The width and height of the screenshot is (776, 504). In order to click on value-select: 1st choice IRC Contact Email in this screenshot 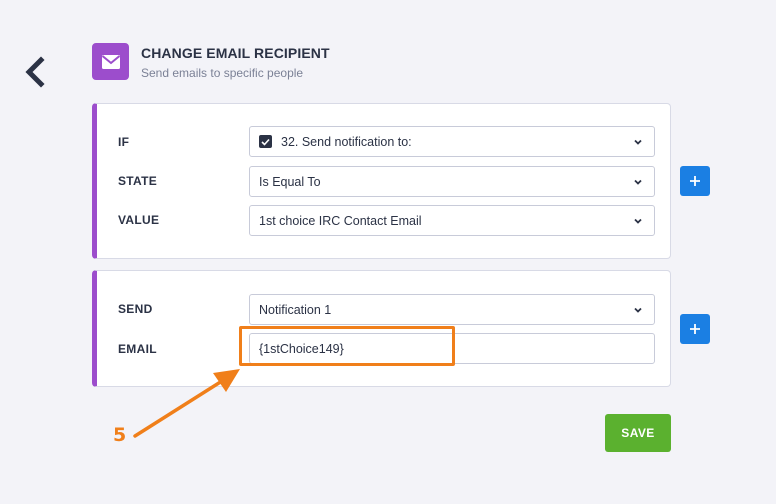, I will do `click(452, 220)`.